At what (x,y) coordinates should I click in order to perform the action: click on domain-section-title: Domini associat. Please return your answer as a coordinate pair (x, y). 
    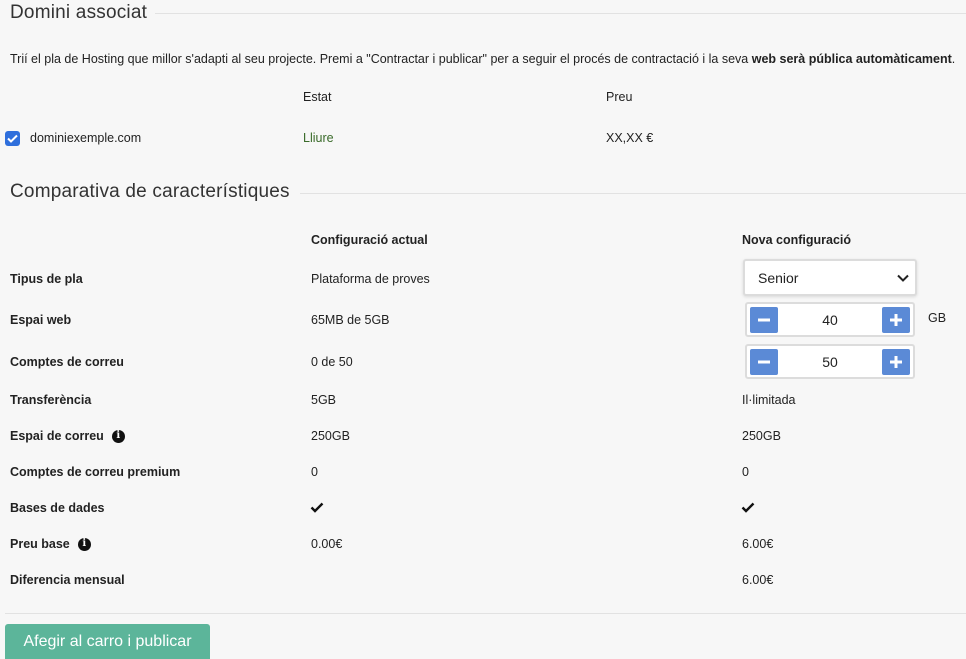
    Looking at the image, I should click on (83, 13).